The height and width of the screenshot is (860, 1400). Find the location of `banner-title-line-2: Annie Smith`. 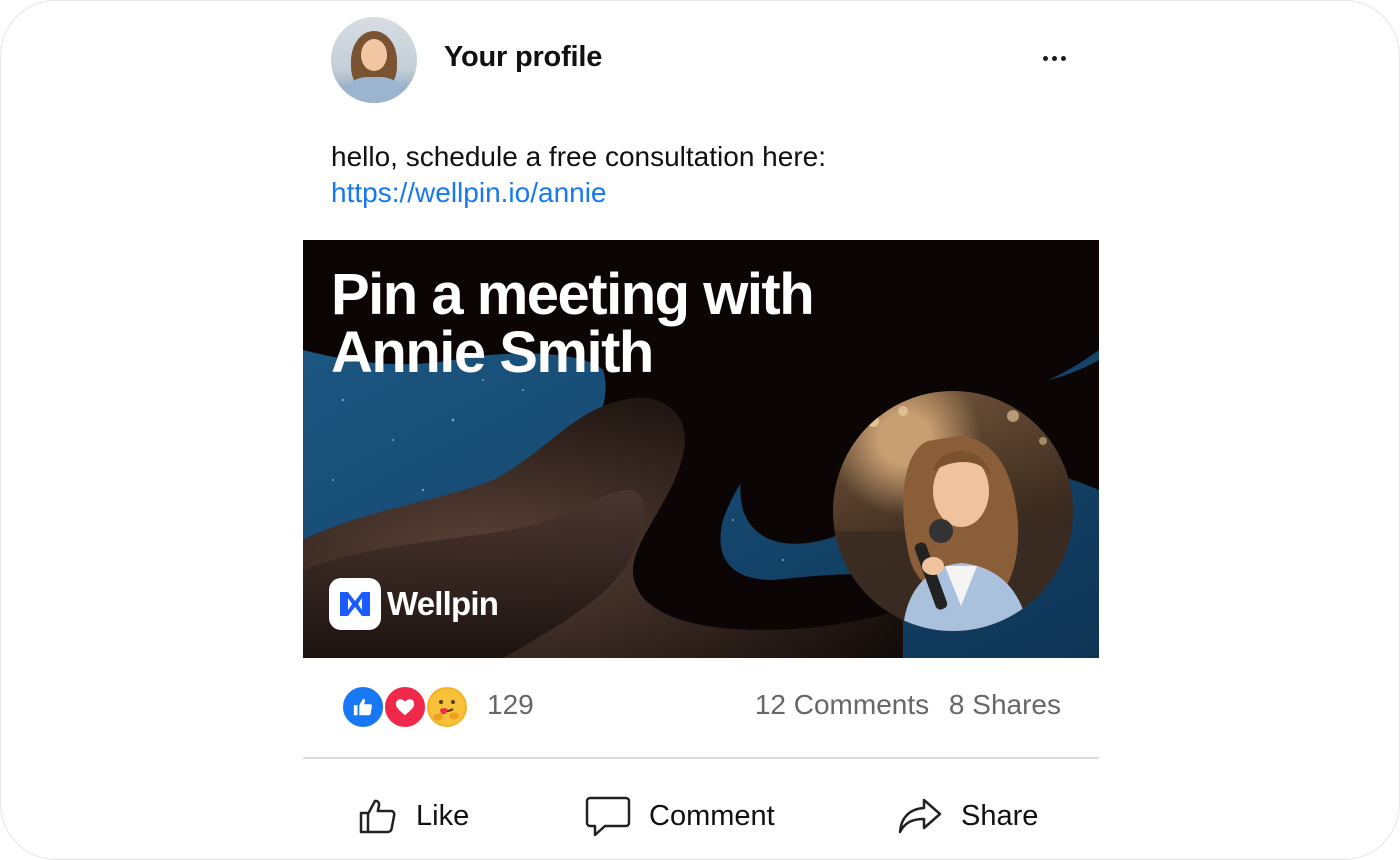

banner-title-line-2: Annie Smith is located at coordinates (492, 352).